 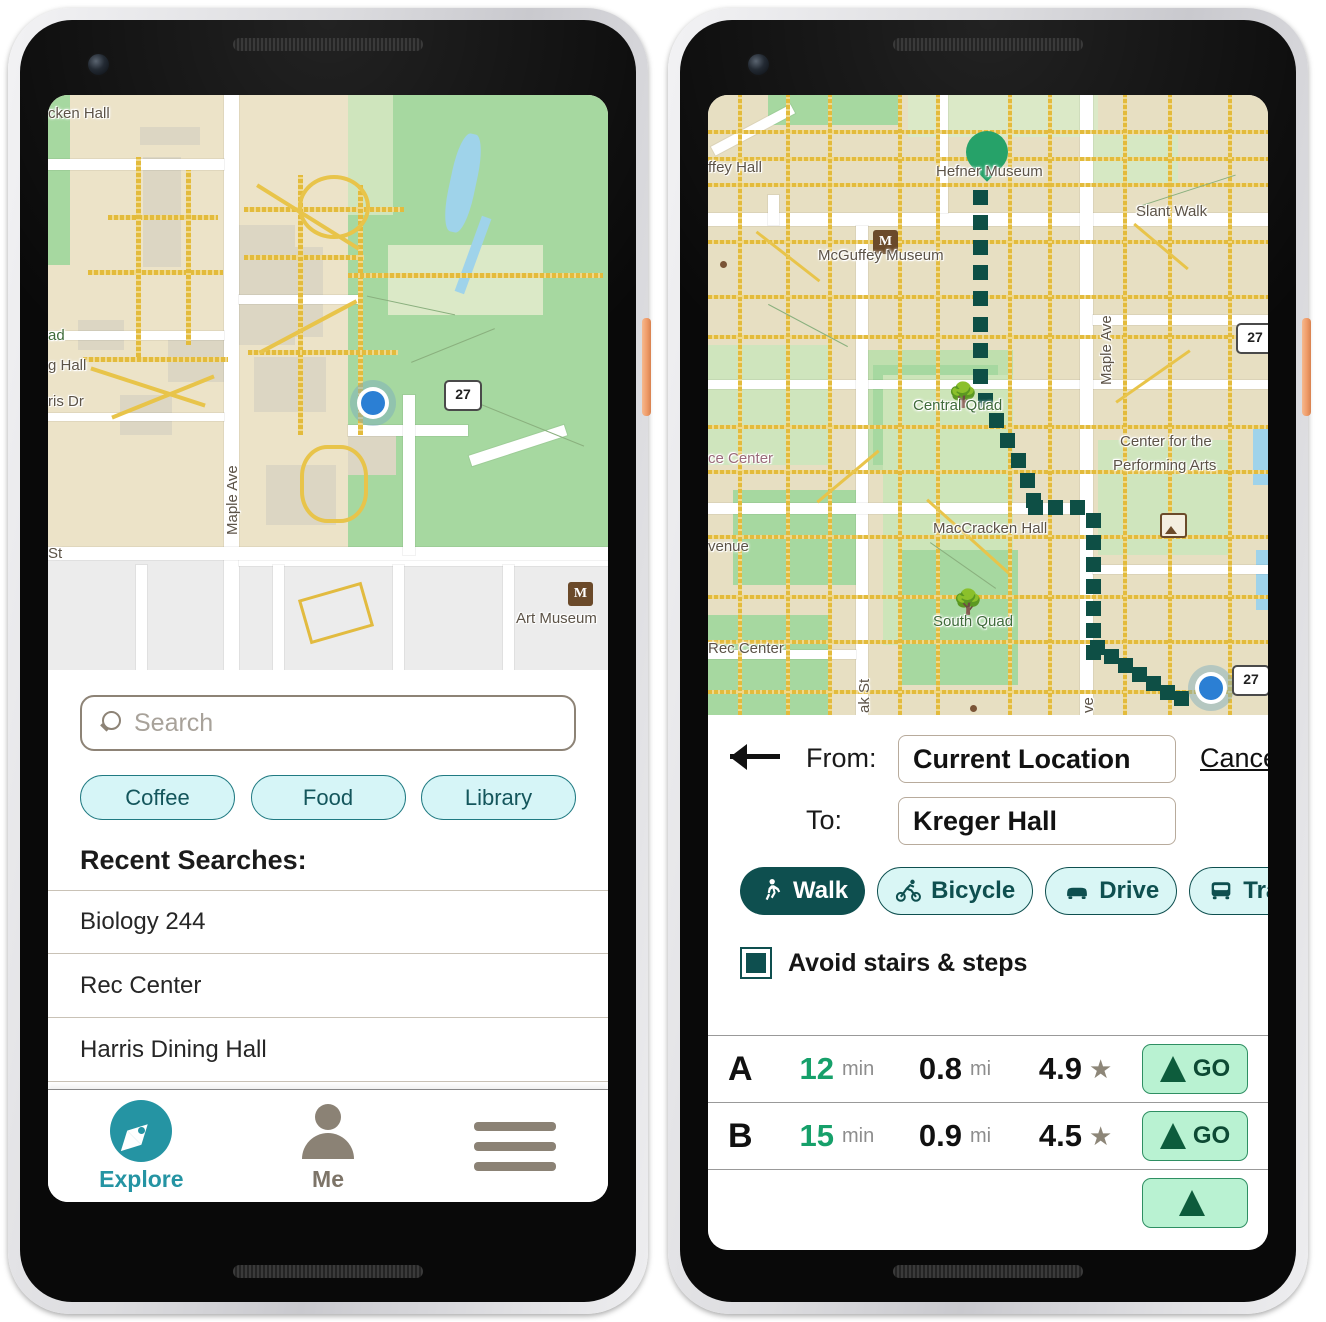 I want to click on bus-icon, so click(x=1221, y=891).